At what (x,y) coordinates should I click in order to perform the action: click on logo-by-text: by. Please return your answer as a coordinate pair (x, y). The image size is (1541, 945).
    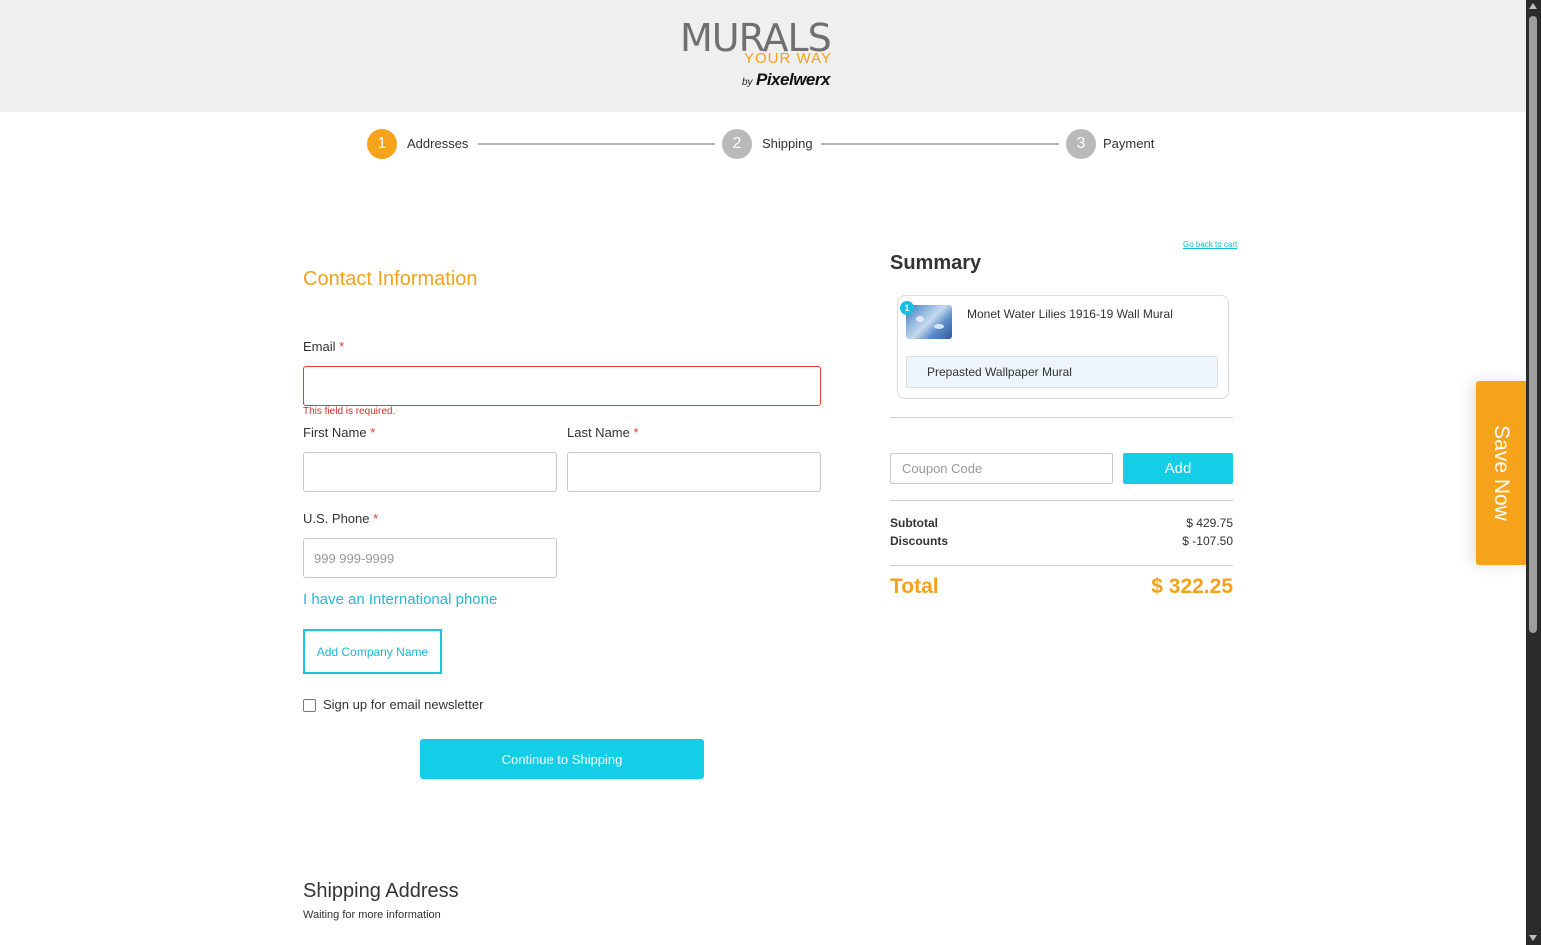
    Looking at the image, I should click on (747, 82).